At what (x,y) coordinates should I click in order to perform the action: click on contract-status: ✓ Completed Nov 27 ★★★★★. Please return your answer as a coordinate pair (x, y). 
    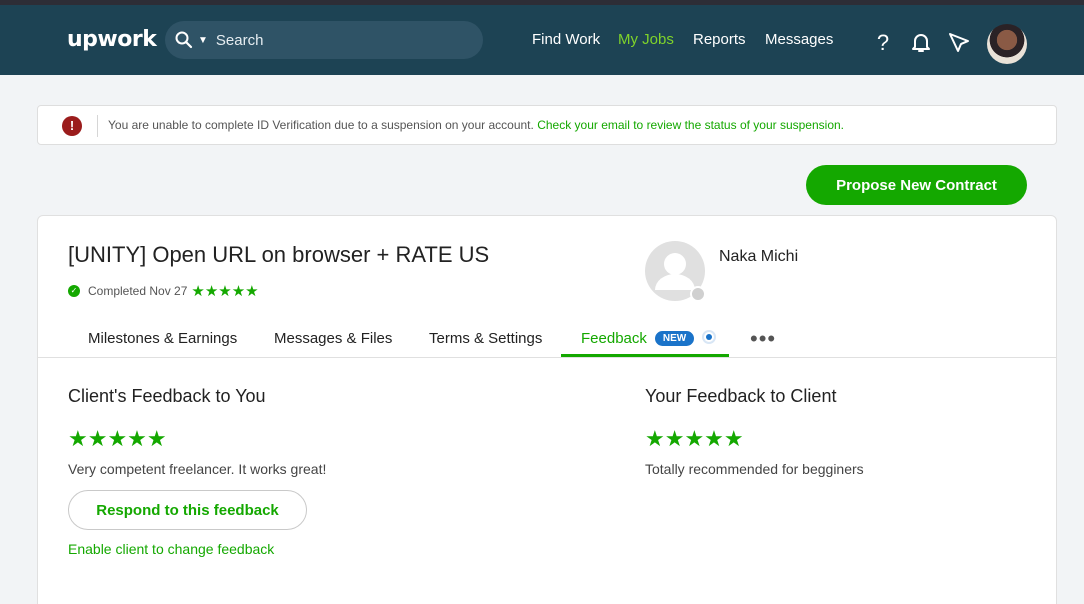
    Looking at the image, I should click on (163, 291).